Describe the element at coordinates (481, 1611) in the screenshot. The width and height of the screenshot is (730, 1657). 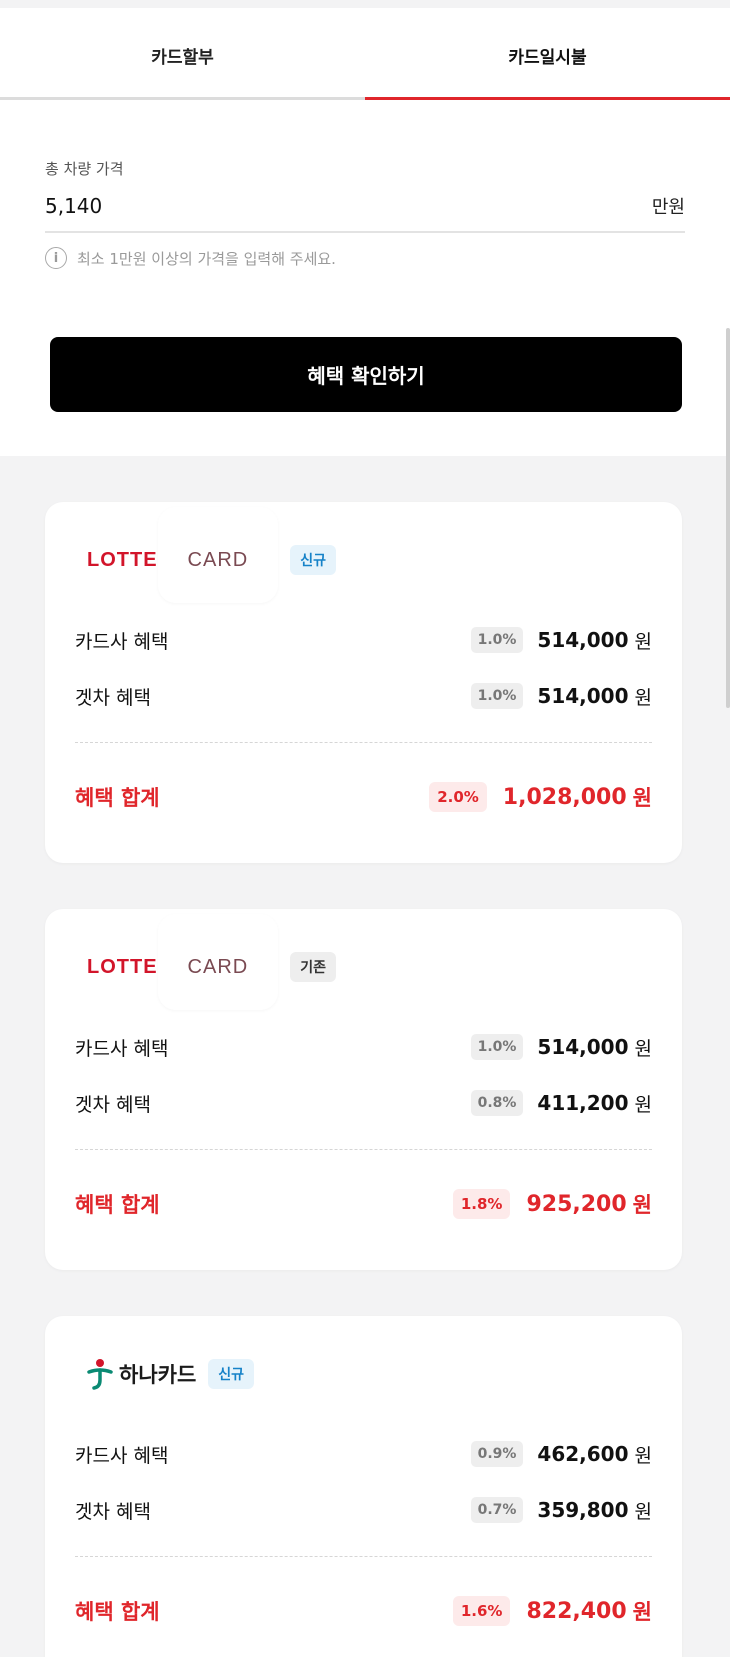
I see `total-rate-badge: 1.6%` at that location.